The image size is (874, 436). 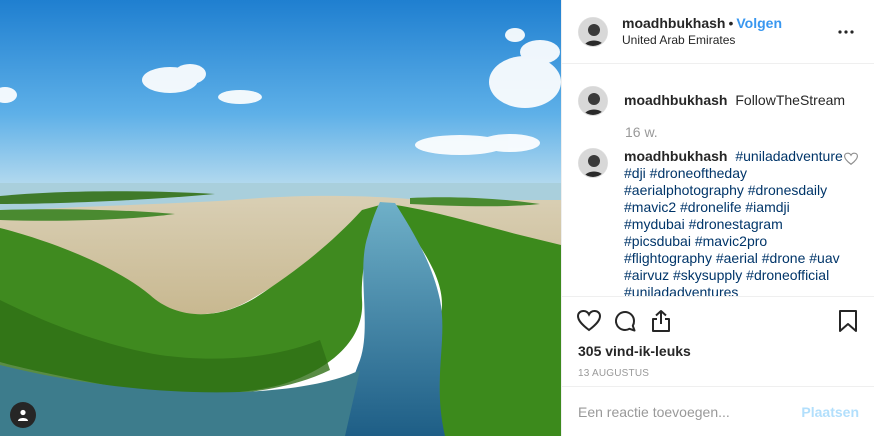 What do you see at coordinates (830, 412) in the screenshot?
I see `post-comment-button: Plaatsen` at bounding box center [830, 412].